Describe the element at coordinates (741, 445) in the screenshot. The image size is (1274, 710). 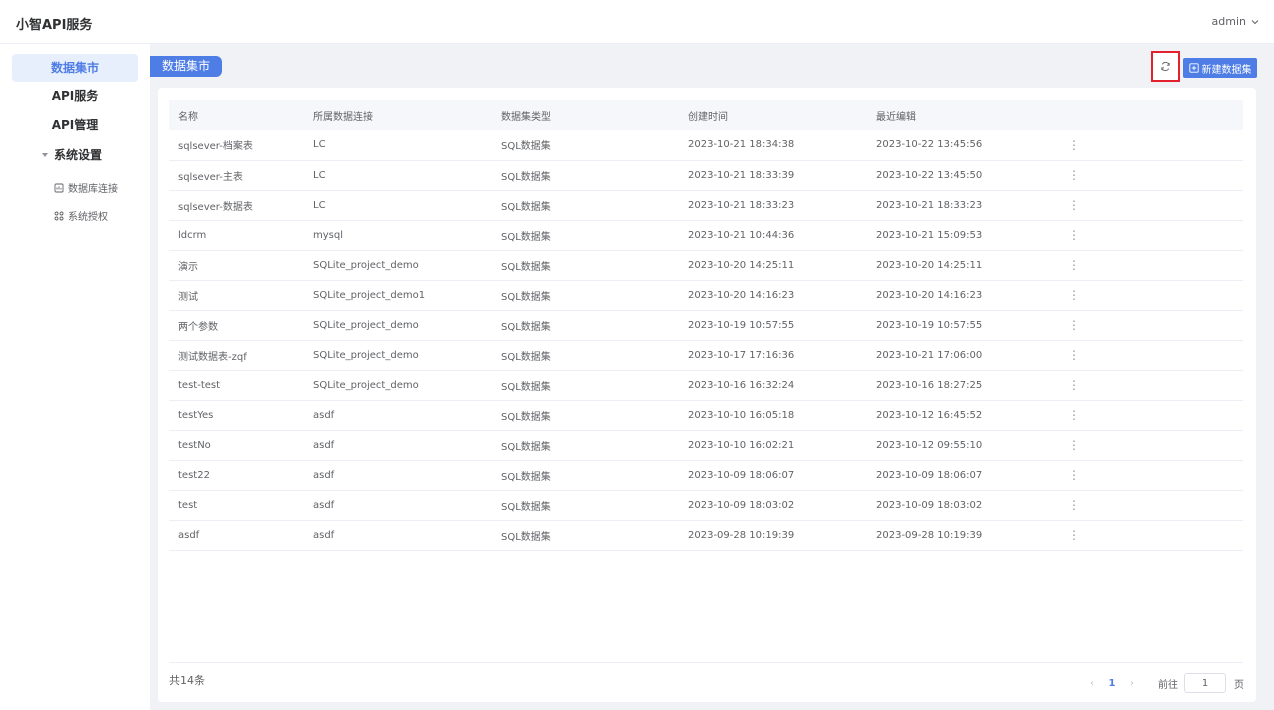
I see `cell-created: 2023-10-10 16:02:21` at that location.